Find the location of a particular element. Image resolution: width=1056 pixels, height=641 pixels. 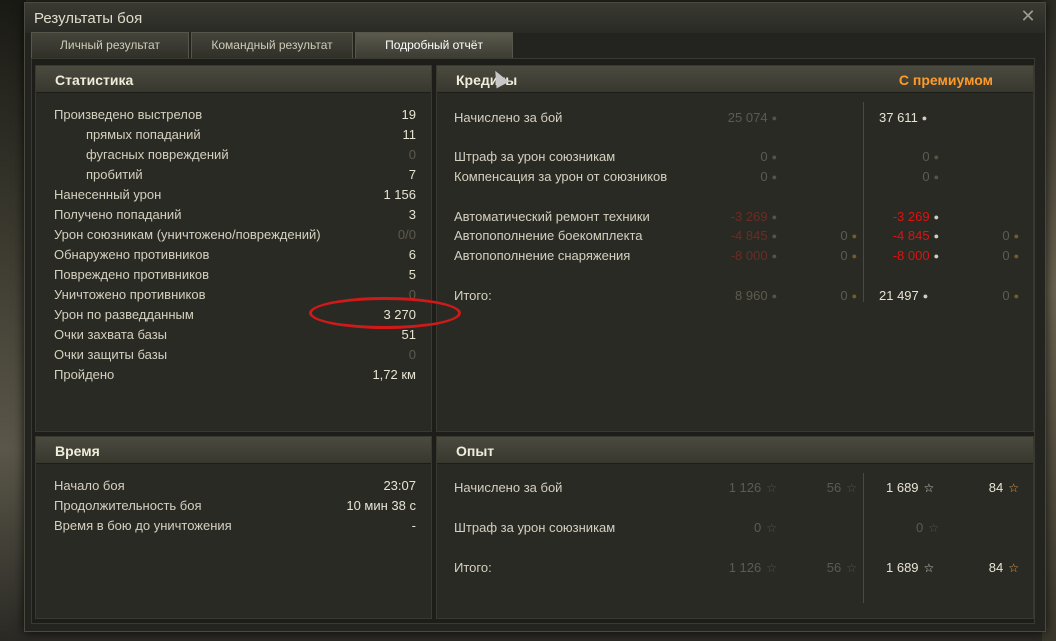

stat-label: Урон по разведданным is located at coordinates (124, 314).